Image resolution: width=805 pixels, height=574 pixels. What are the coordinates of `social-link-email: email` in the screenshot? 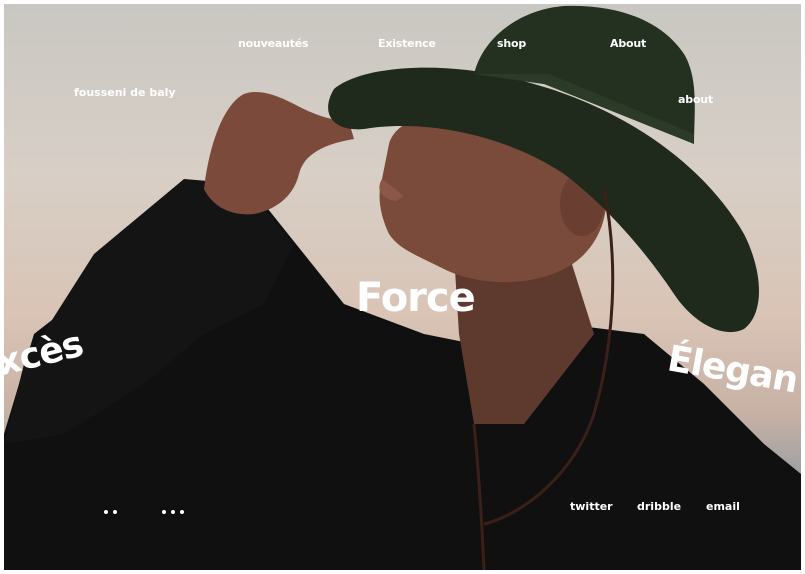 It's located at (723, 506).